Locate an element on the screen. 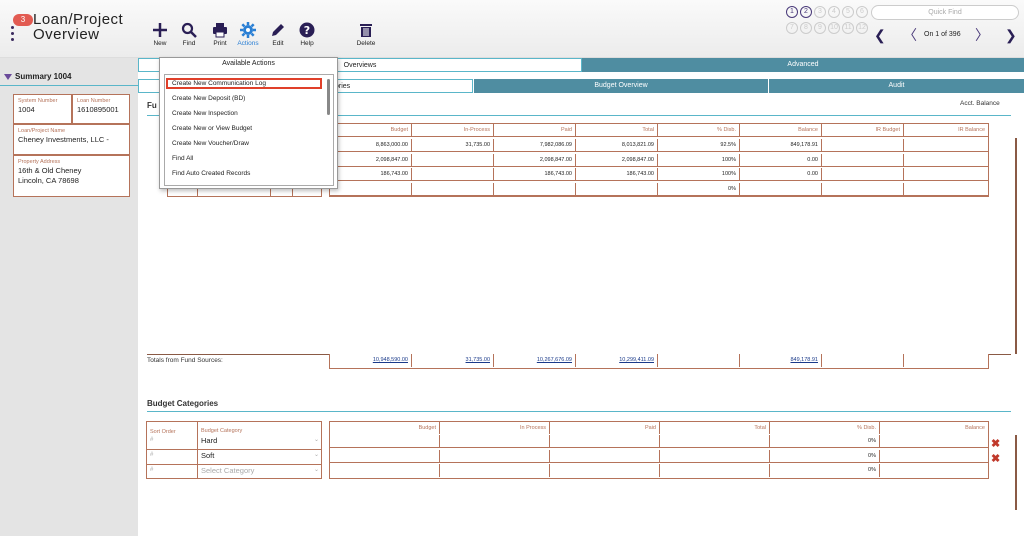 The image size is (1024, 536). menu-item-create-deposit: Create New Deposit (BD) is located at coordinates (244, 98).